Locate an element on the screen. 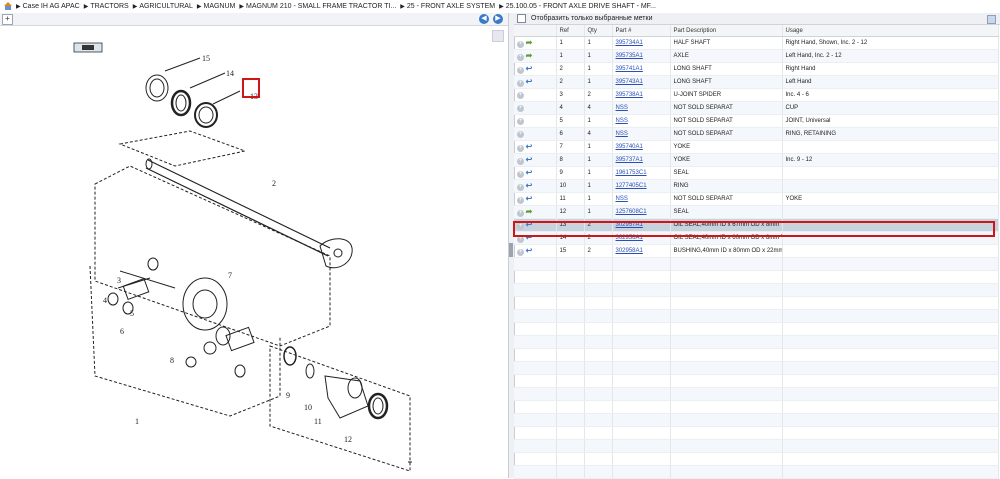 The width and height of the screenshot is (1000, 479). expand-icon is located at coordinates (991, 19).